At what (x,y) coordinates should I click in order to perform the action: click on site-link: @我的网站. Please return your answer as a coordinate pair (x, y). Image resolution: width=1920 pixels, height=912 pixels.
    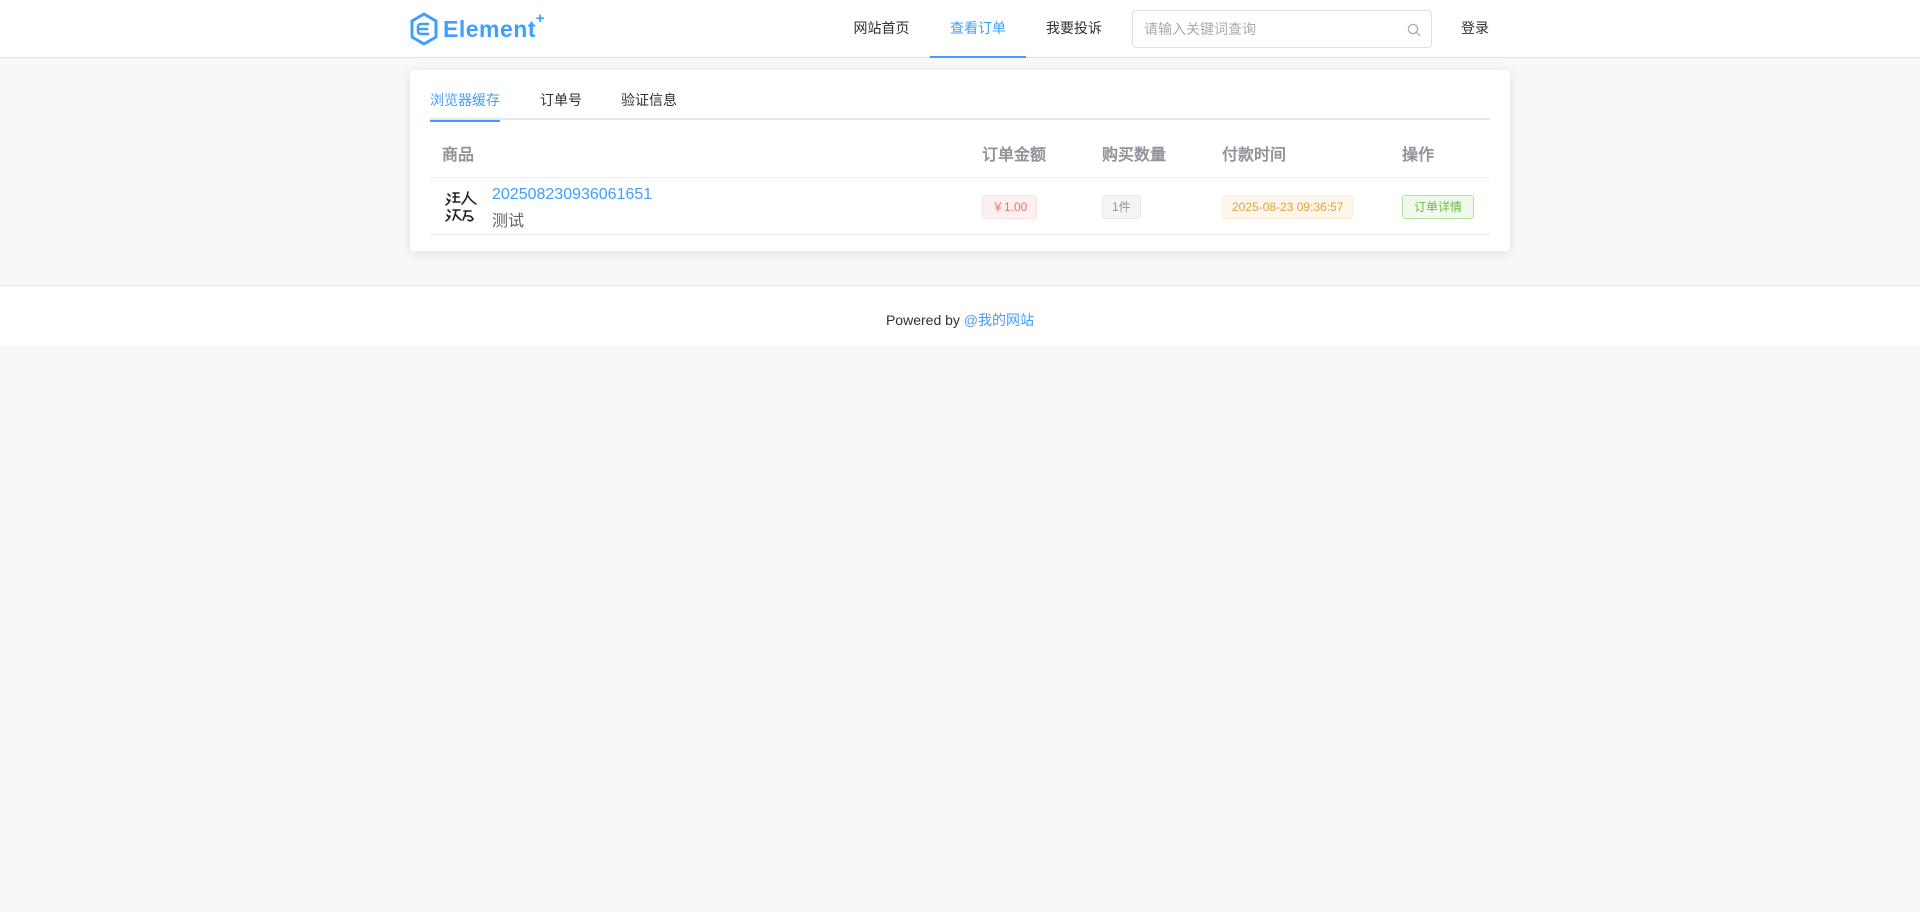
    Looking at the image, I should click on (999, 320).